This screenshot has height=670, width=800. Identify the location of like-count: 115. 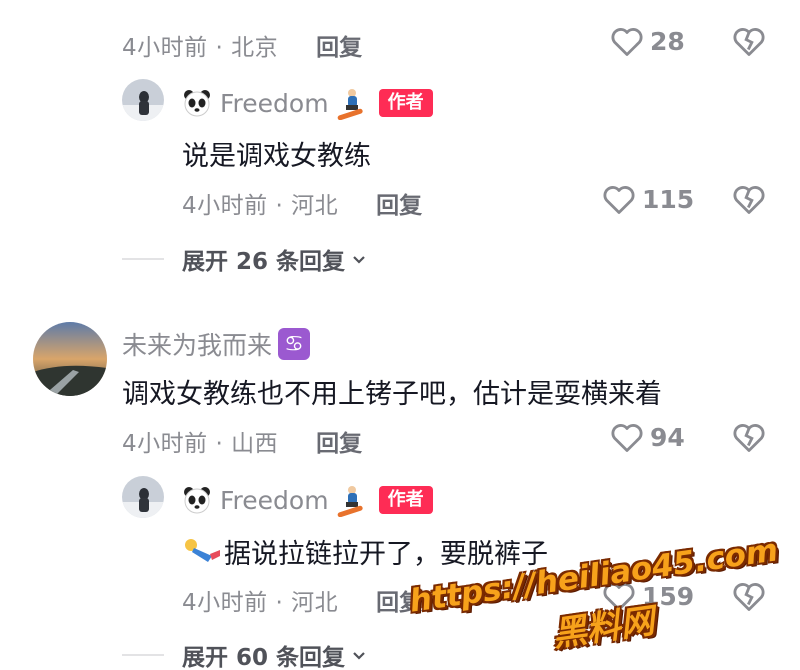
(668, 199).